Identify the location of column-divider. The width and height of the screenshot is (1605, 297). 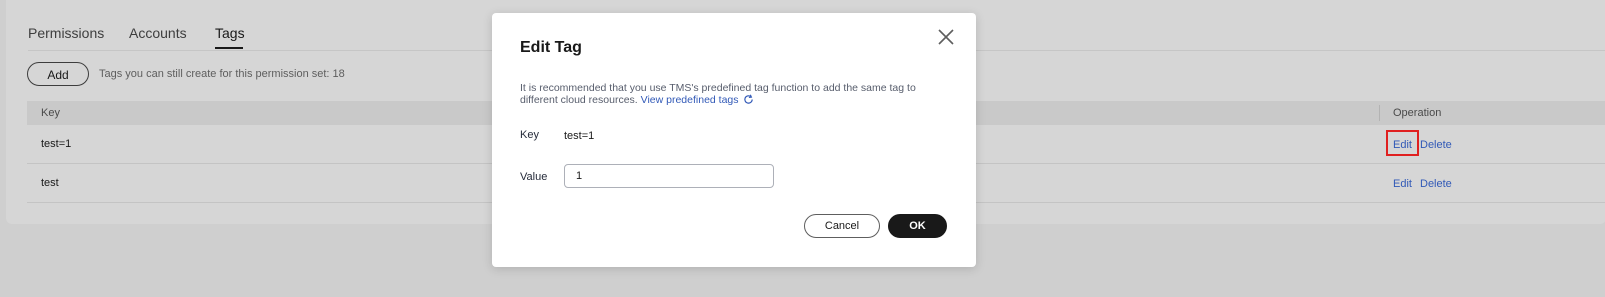
(1379, 113).